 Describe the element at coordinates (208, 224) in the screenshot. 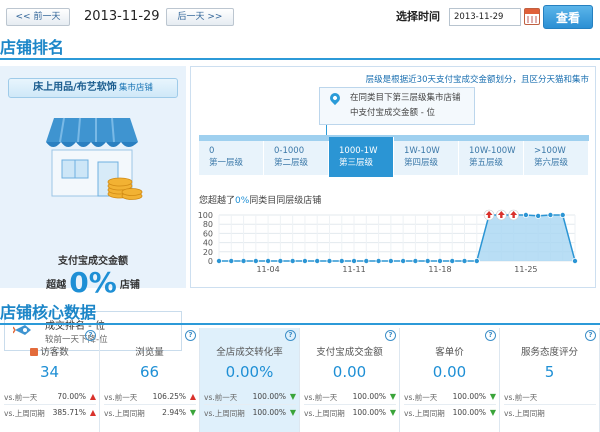

I see `y-tick-label: 80` at that location.